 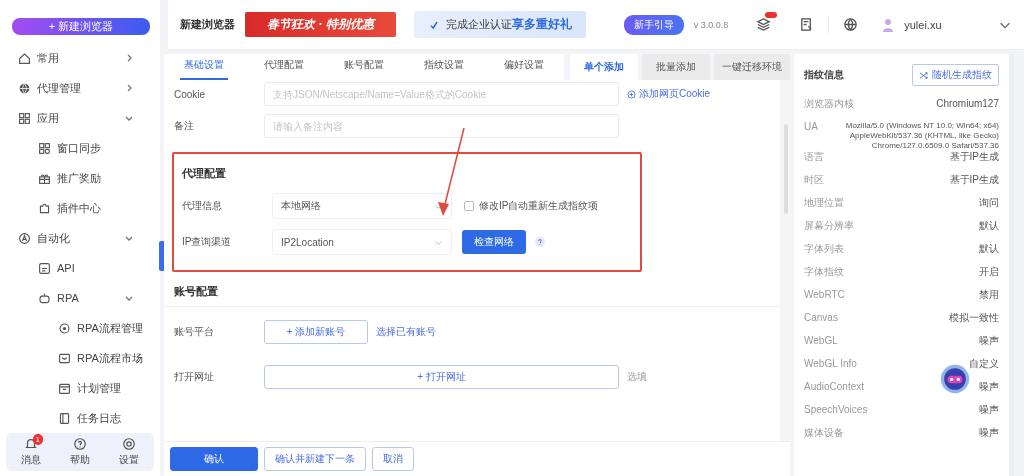 I want to click on confirm-next-button: 确认并新建下一条, so click(x=315, y=459).